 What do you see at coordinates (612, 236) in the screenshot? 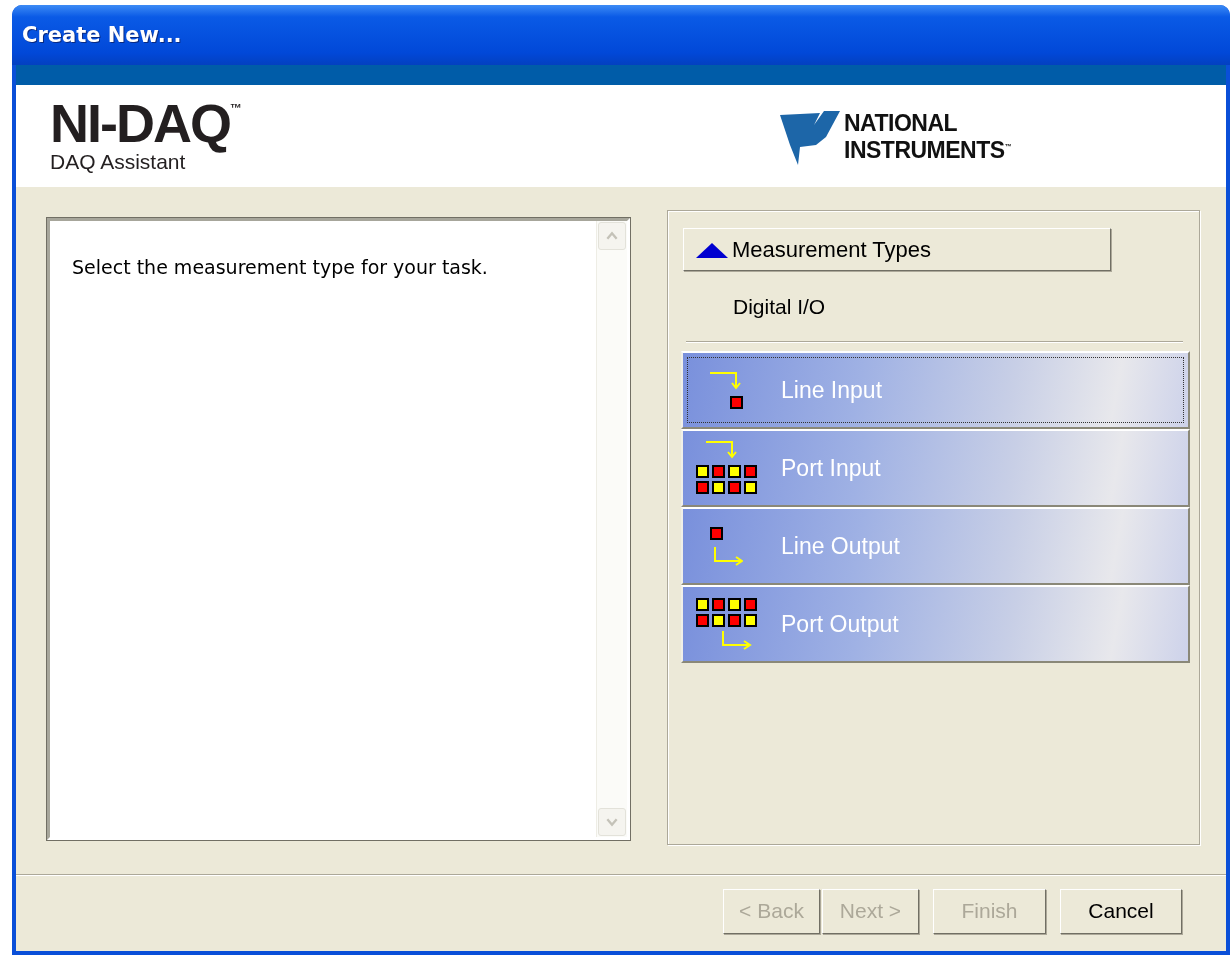
I see `scroll-up-icon` at bounding box center [612, 236].